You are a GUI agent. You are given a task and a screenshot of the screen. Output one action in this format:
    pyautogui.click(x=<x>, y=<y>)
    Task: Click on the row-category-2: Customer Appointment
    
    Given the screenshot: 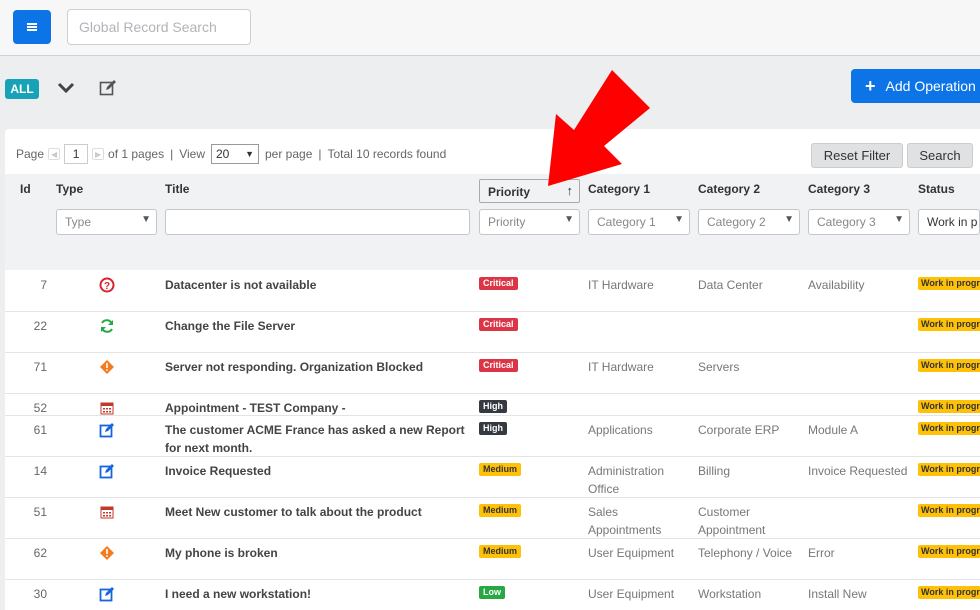 What is the action you would take?
    pyautogui.click(x=732, y=521)
    